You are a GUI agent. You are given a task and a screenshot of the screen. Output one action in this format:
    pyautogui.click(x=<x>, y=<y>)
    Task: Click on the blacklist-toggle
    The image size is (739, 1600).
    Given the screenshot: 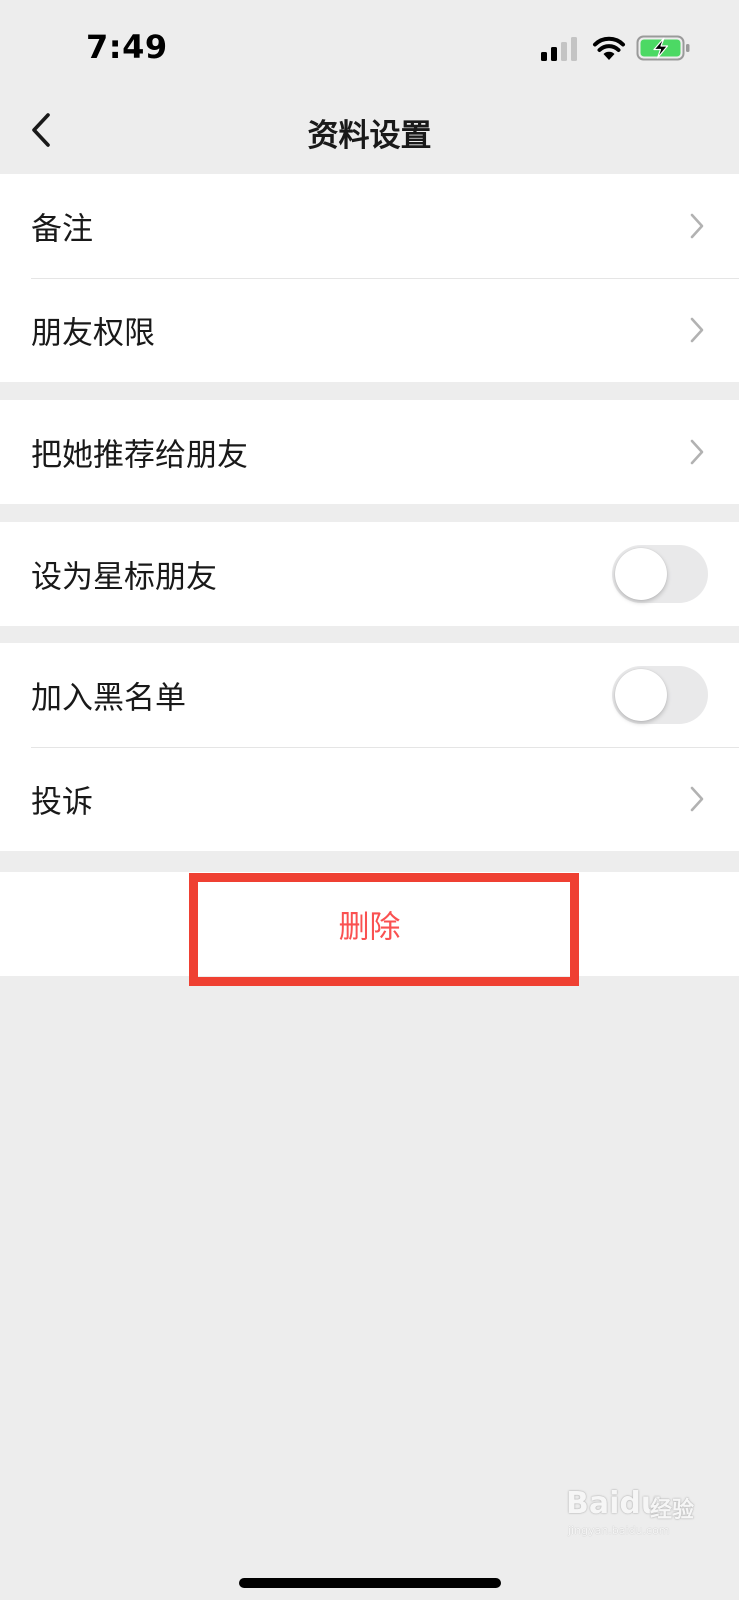 What is the action you would take?
    pyautogui.click(x=660, y=695)
    